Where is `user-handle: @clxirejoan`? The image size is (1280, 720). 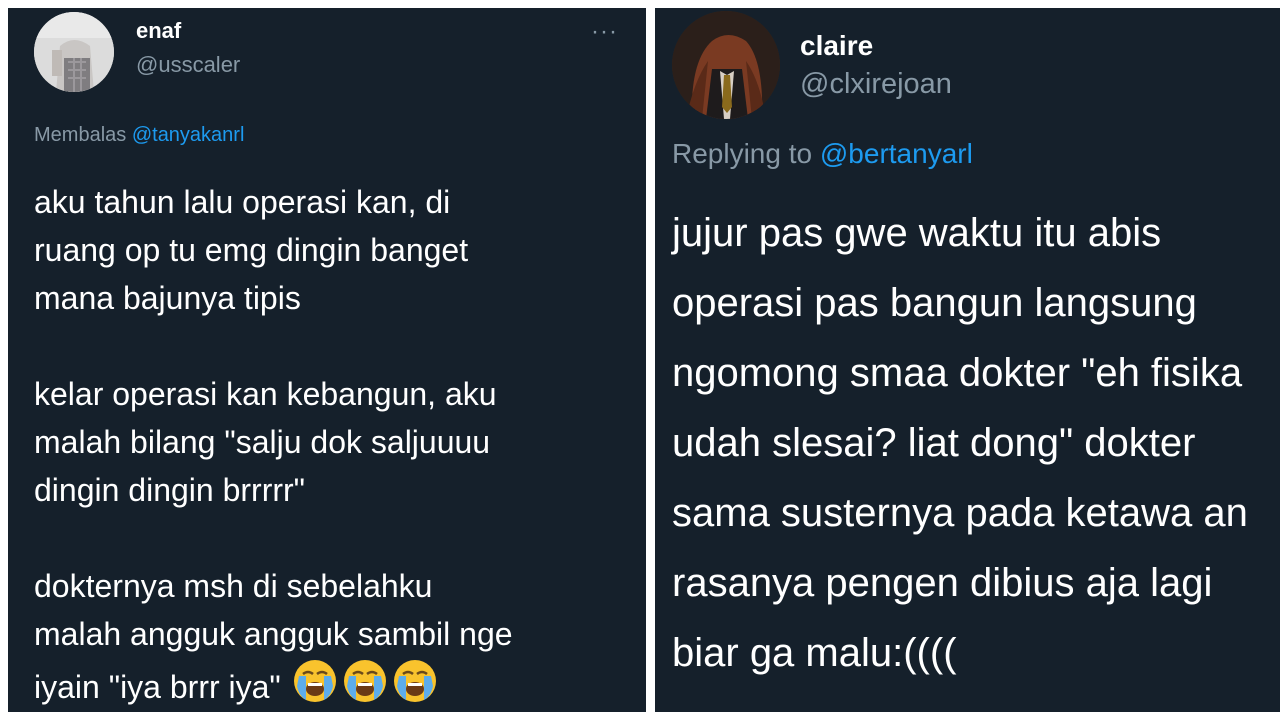 user-handle: @clxirejoan is located at coordinates (876, 84).